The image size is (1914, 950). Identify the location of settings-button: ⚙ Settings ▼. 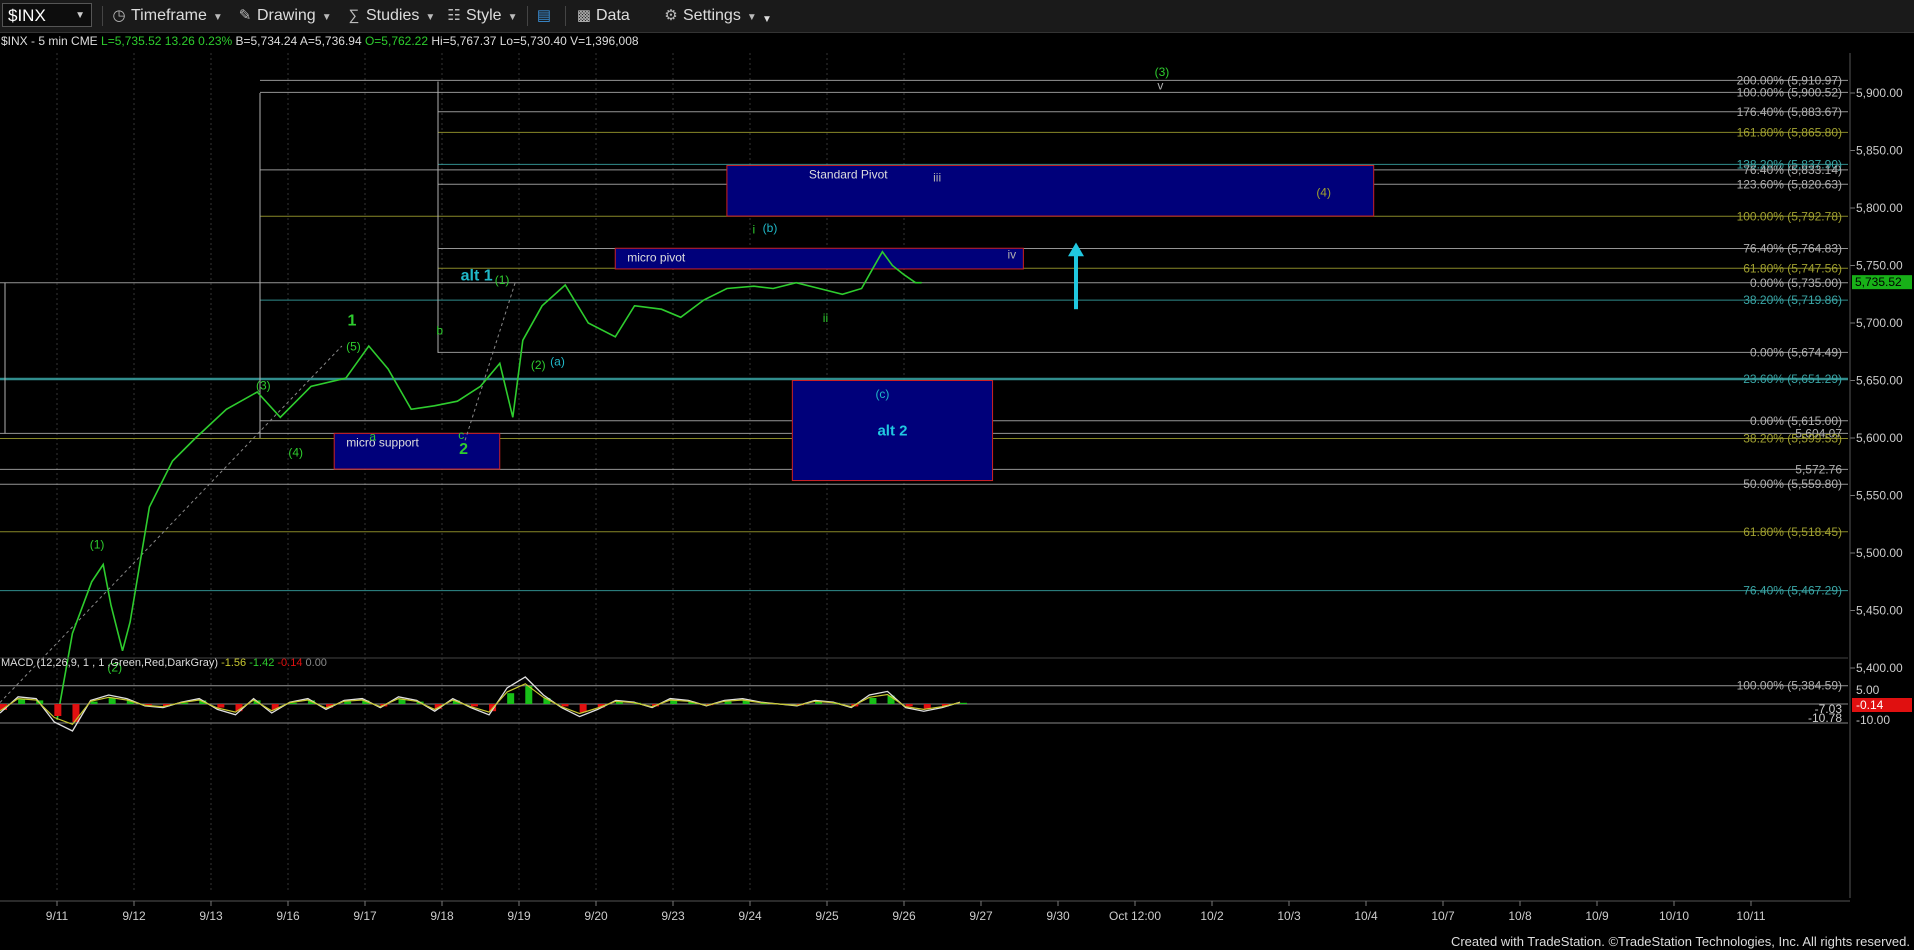
(709, 16).